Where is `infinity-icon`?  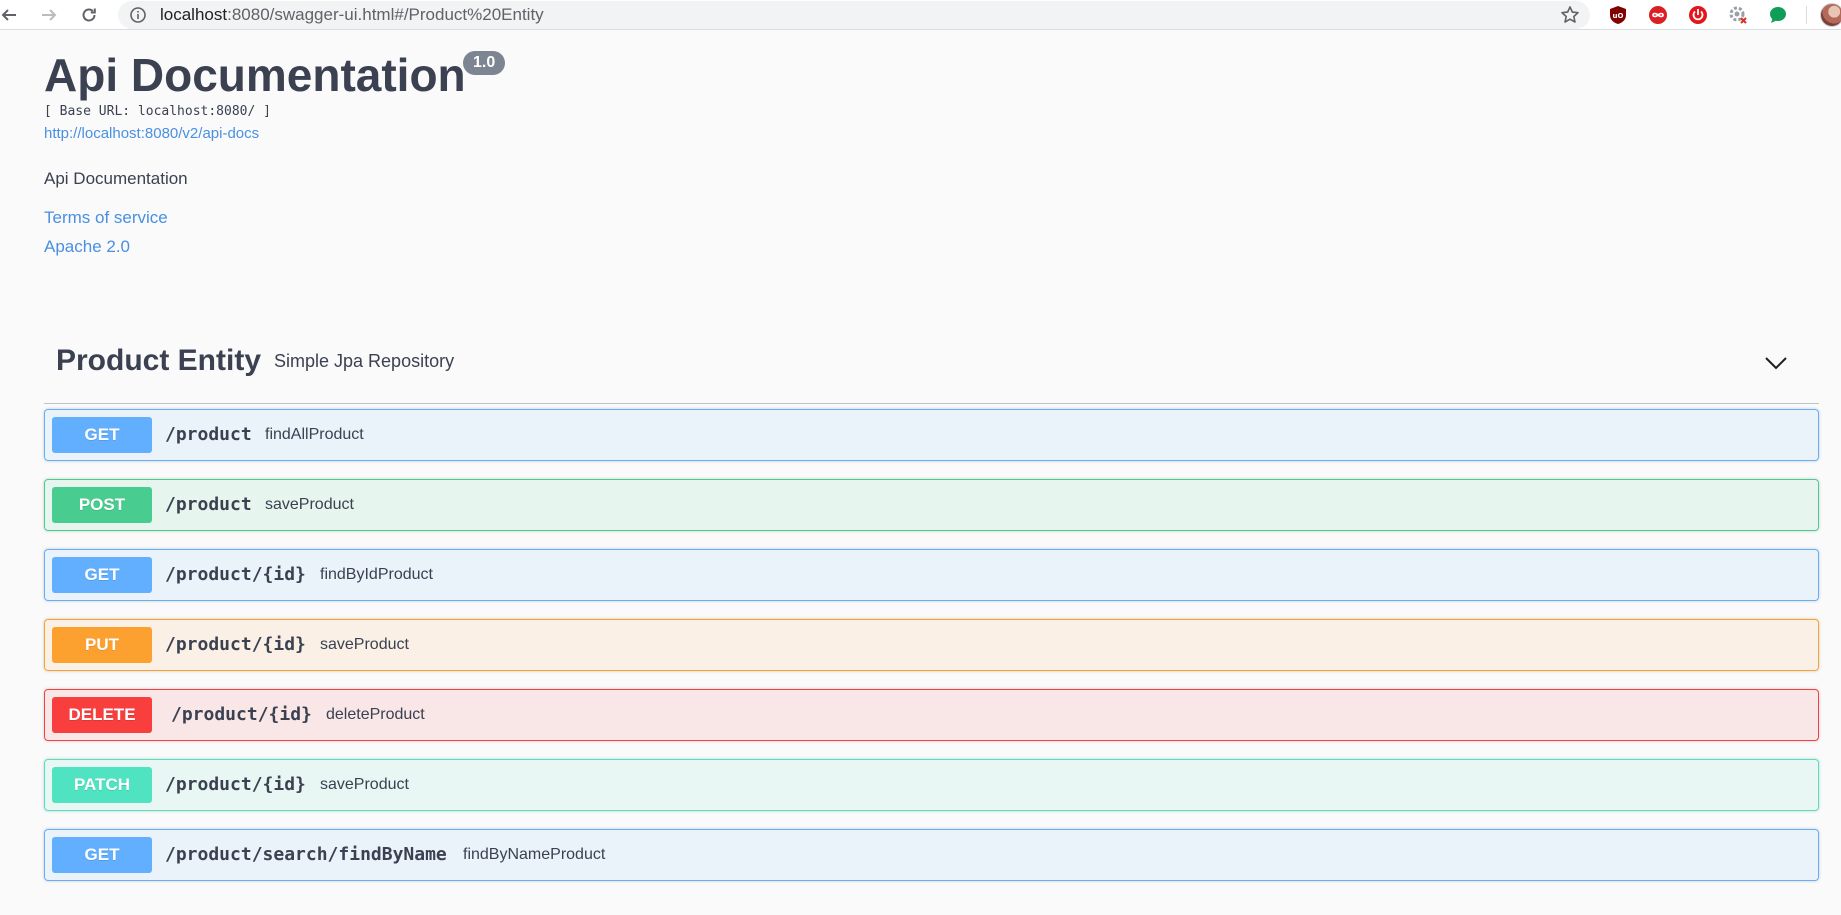 infinity-icon is located at coordinates (1658, 15).